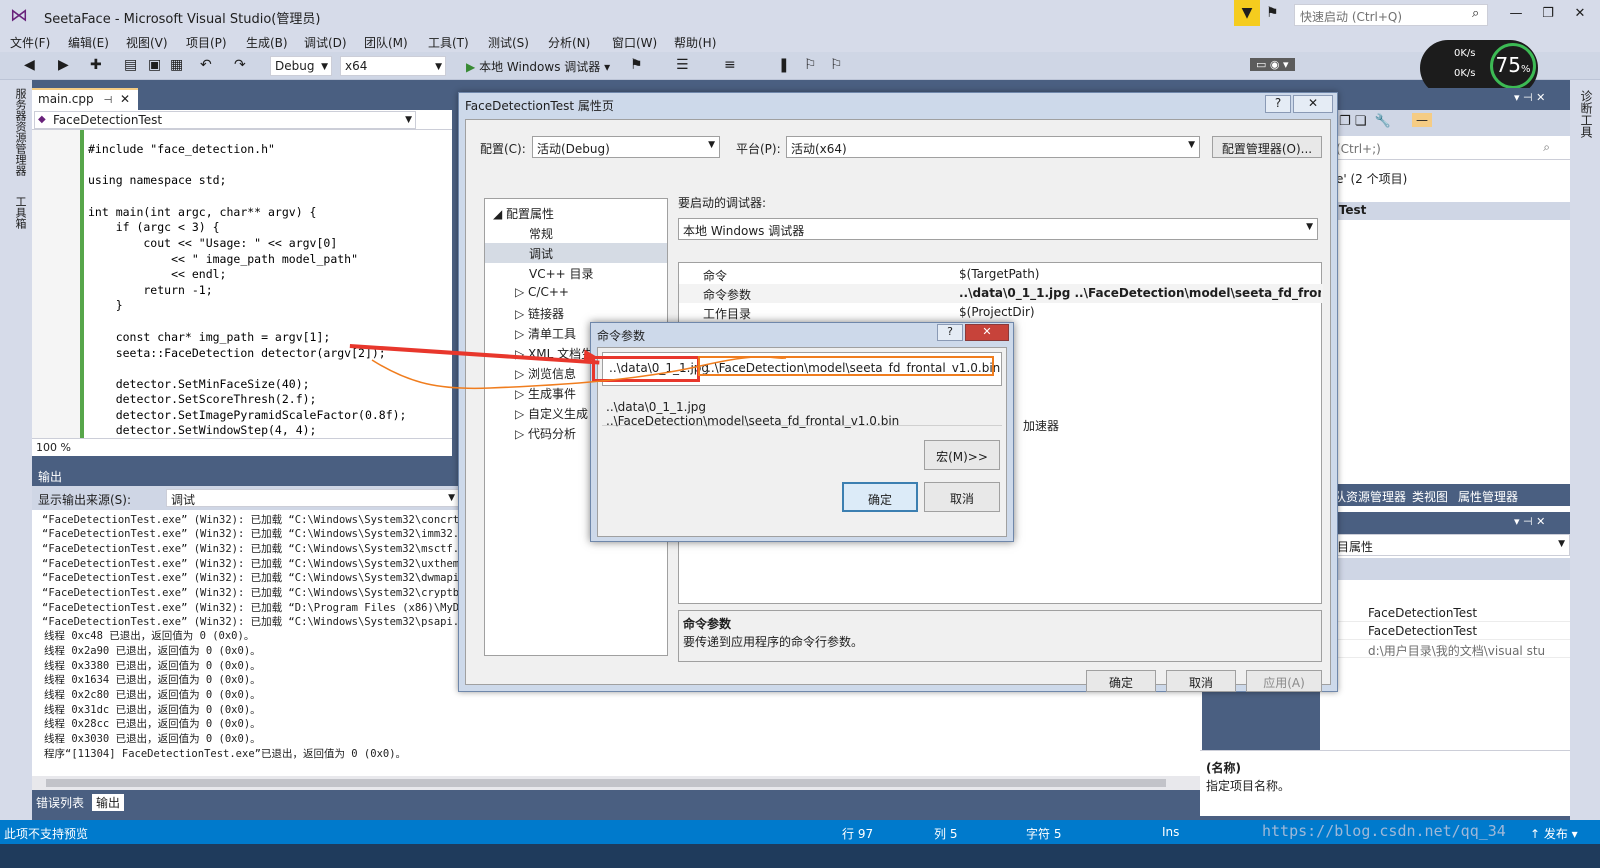 The image size is (1600, 868). I want to click on status-line: 行 97, so click(858, 834).